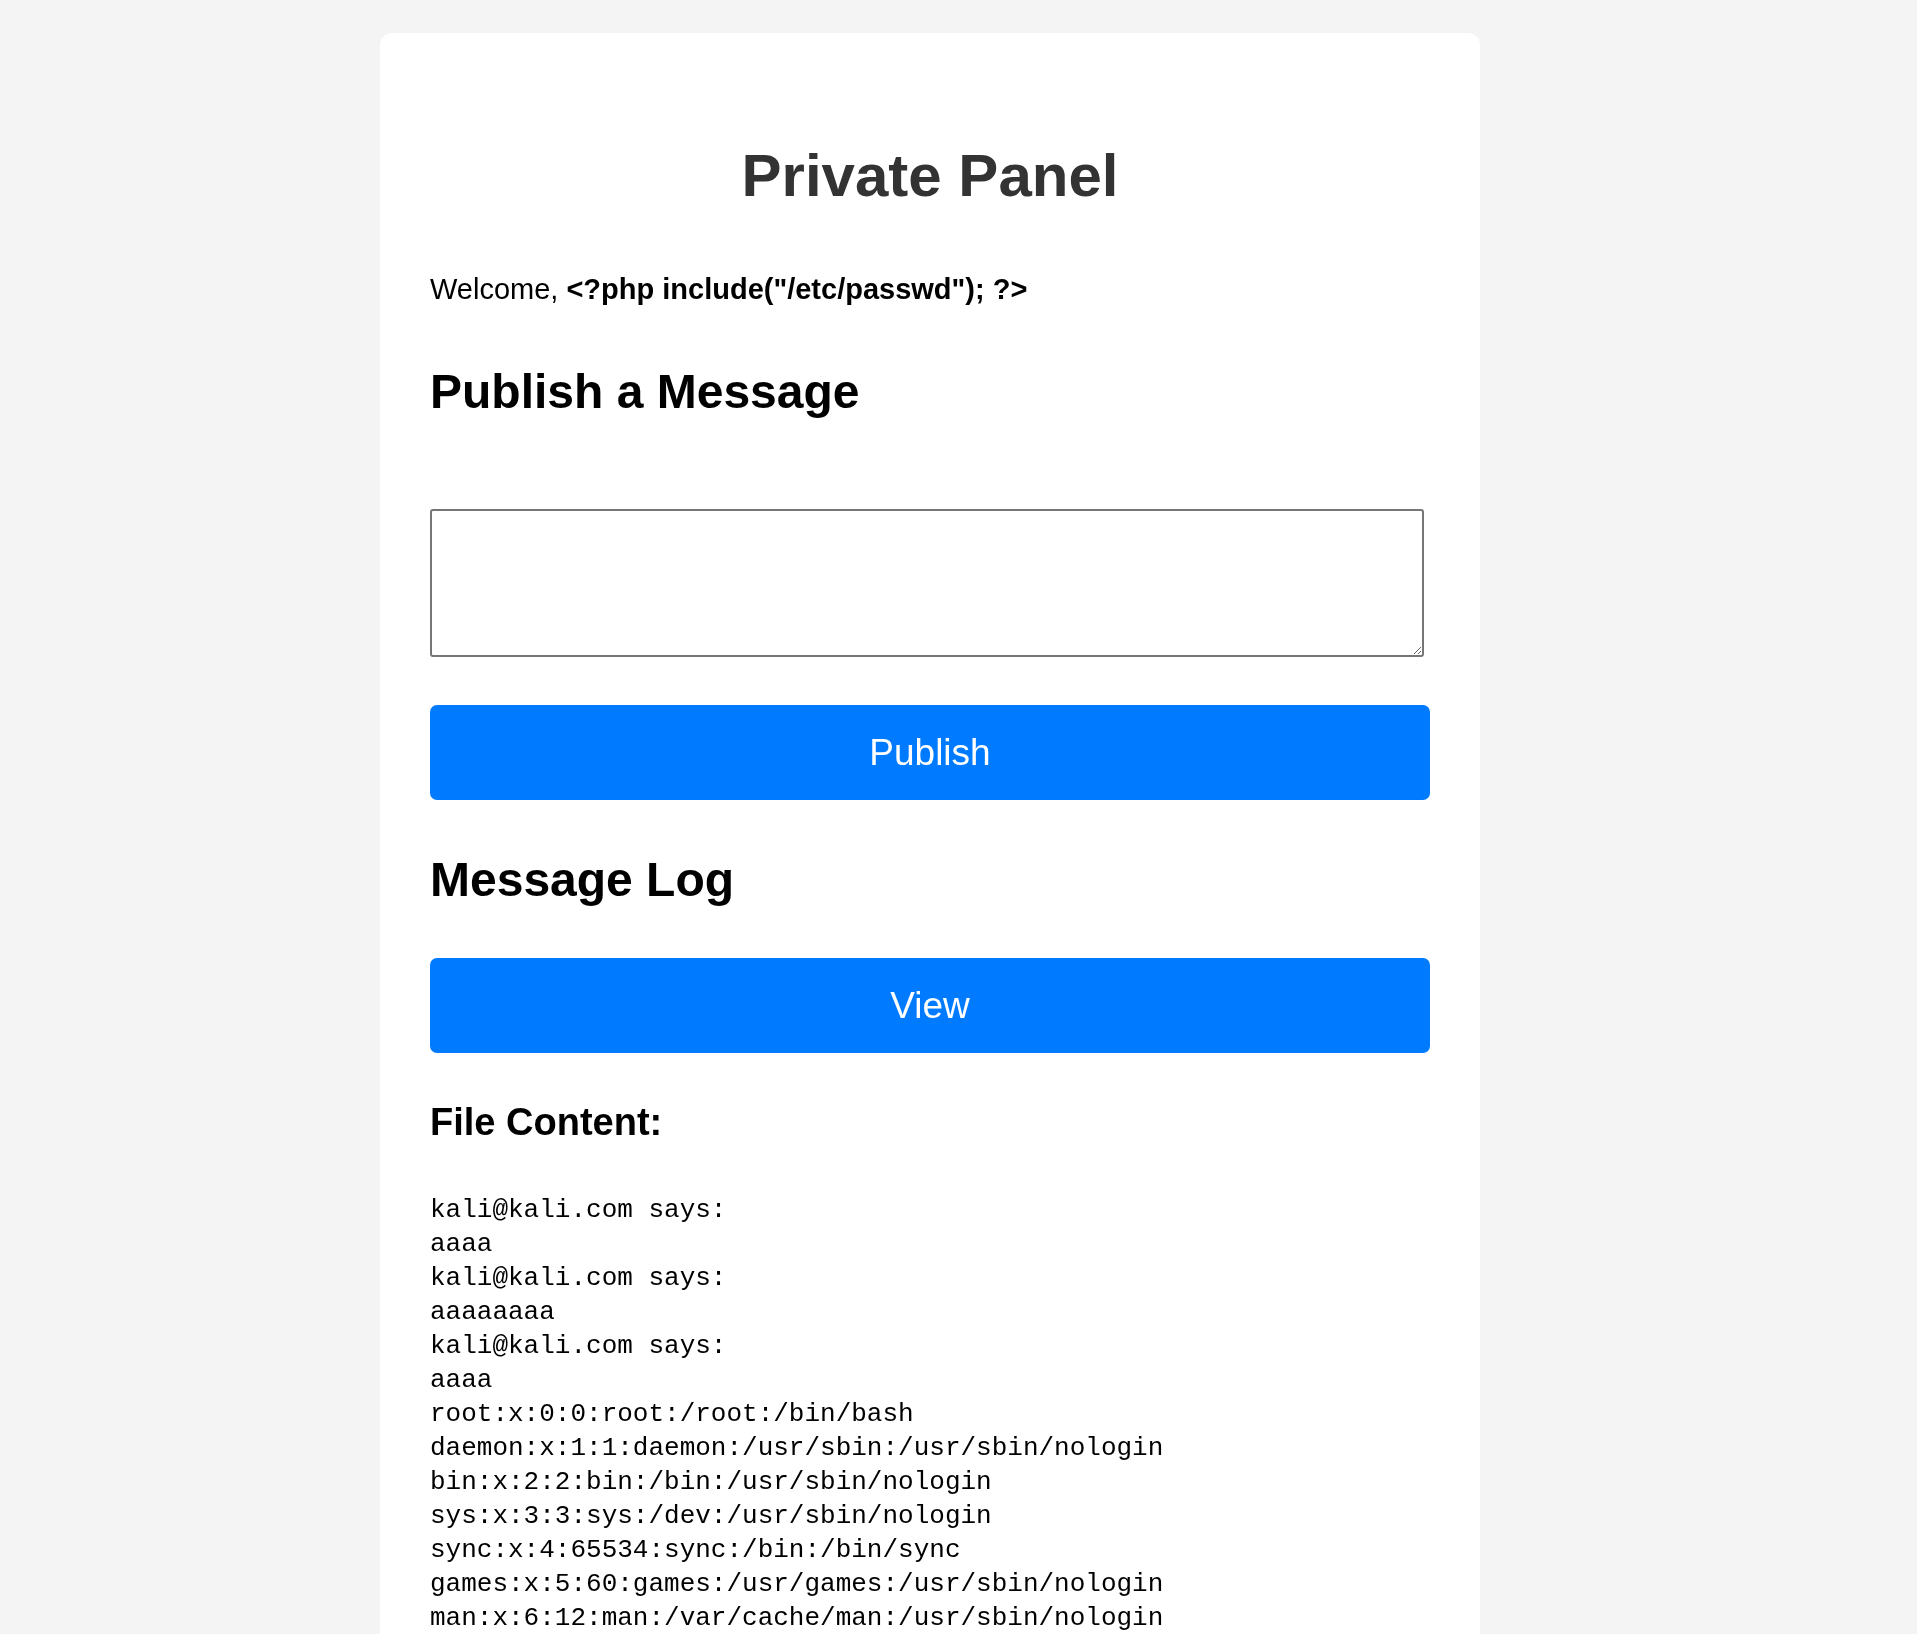  Describe the element at coordinates (930, 1005) in the screenshot. I see `view-button: View` at that location.